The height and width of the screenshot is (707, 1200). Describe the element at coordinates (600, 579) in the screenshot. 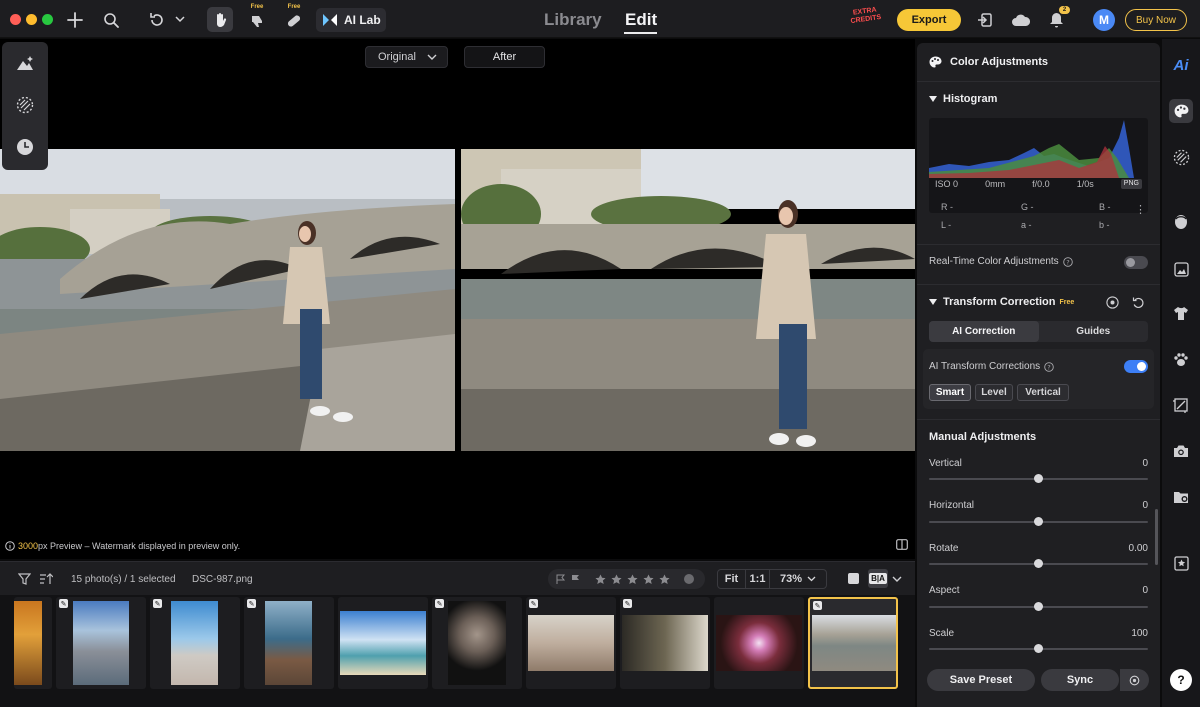

I see `star-1-icon` at that location.